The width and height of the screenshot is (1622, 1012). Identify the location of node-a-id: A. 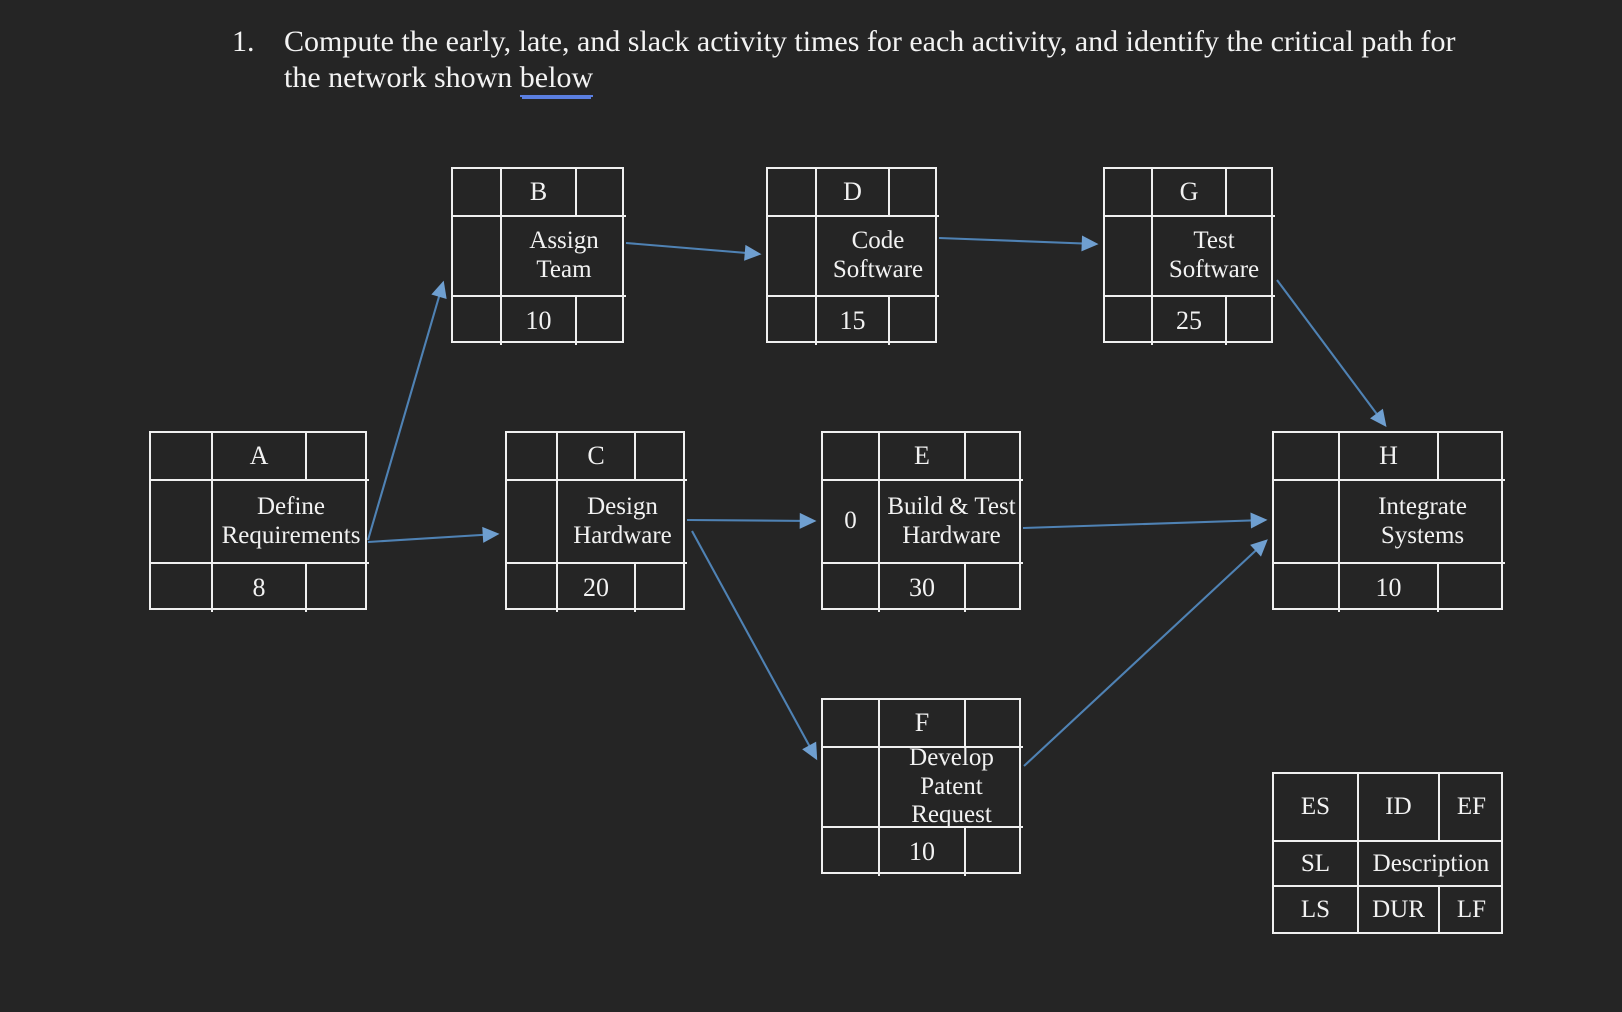
(260, 457).